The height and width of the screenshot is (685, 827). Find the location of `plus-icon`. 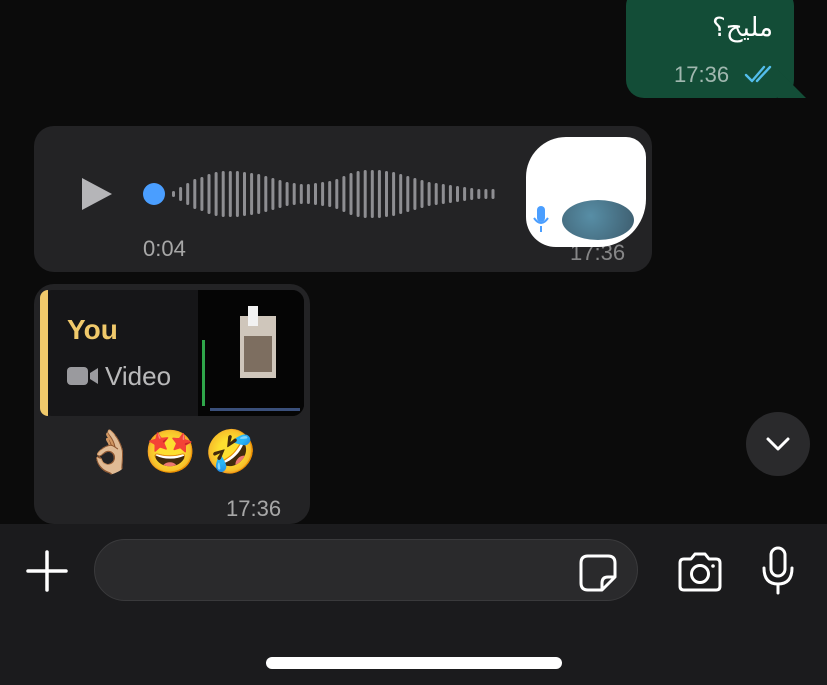

plus-icon is located at coordinates (47, 571).